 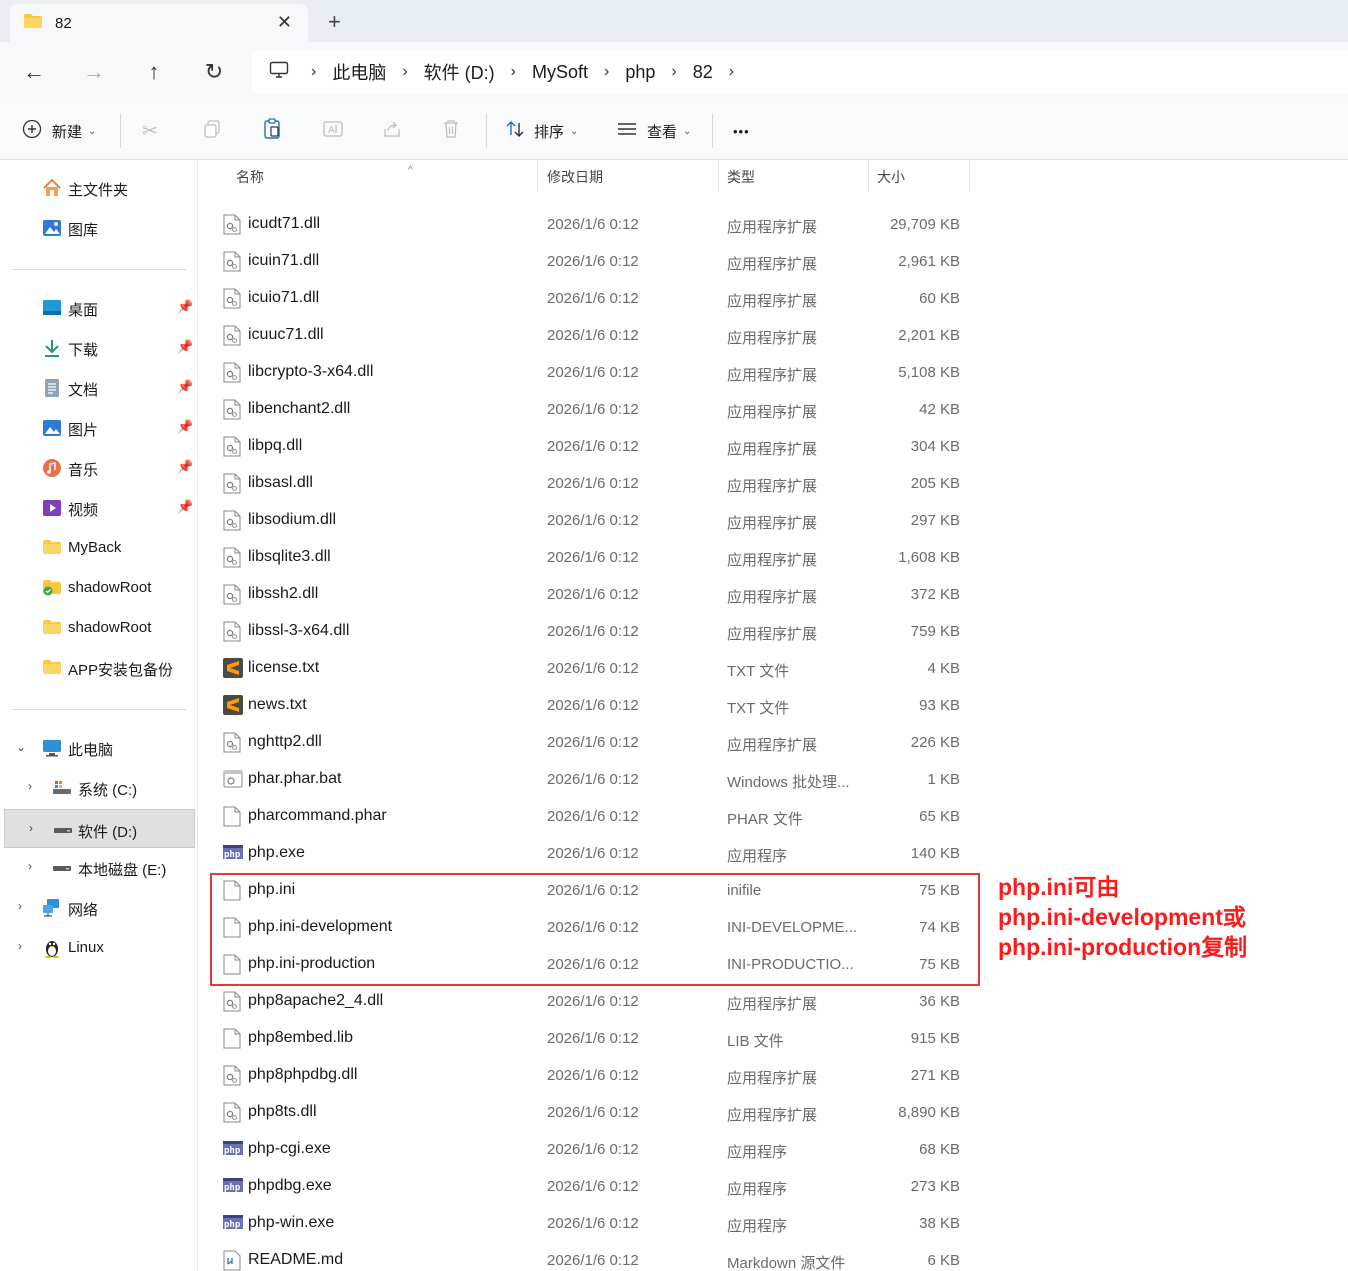 I want to click on sidebar-item-network: › 网络, so click(x=99, y=908).